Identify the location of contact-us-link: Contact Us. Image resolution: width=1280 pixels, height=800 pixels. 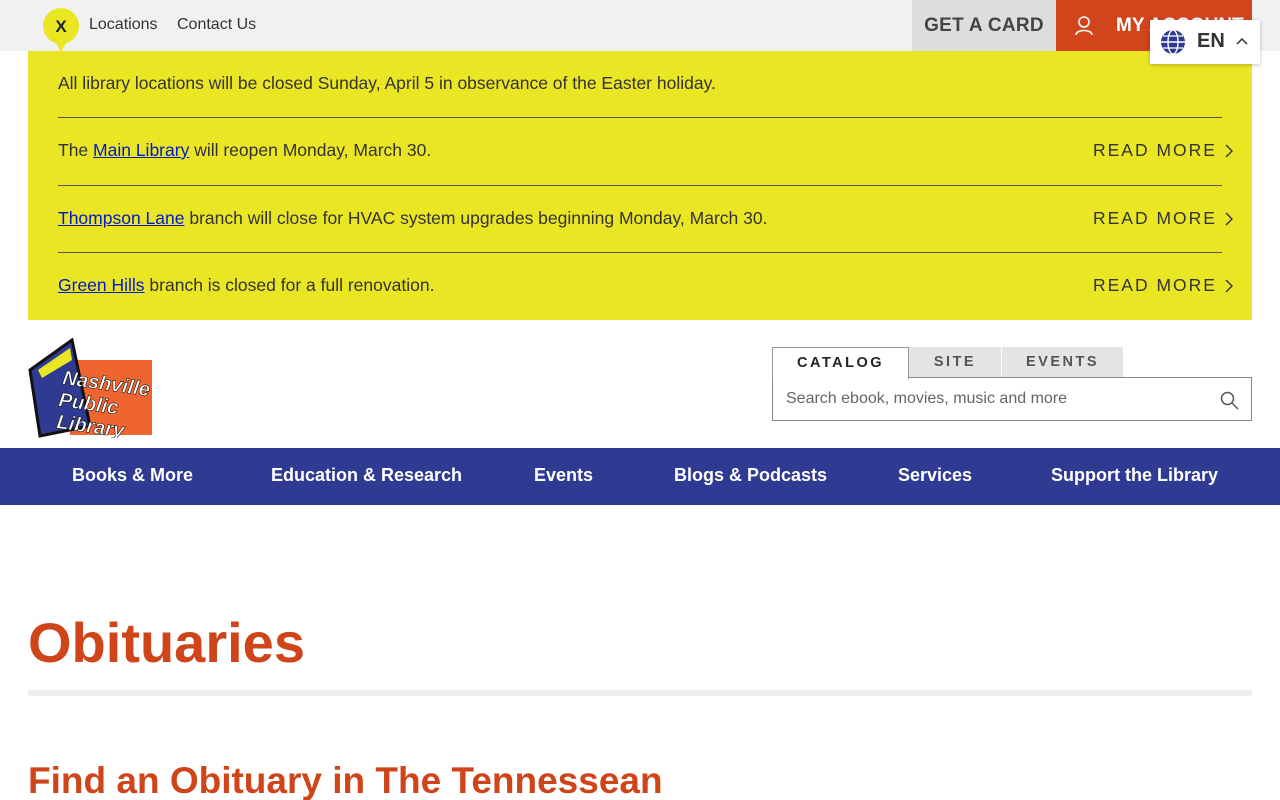
(216, 25).